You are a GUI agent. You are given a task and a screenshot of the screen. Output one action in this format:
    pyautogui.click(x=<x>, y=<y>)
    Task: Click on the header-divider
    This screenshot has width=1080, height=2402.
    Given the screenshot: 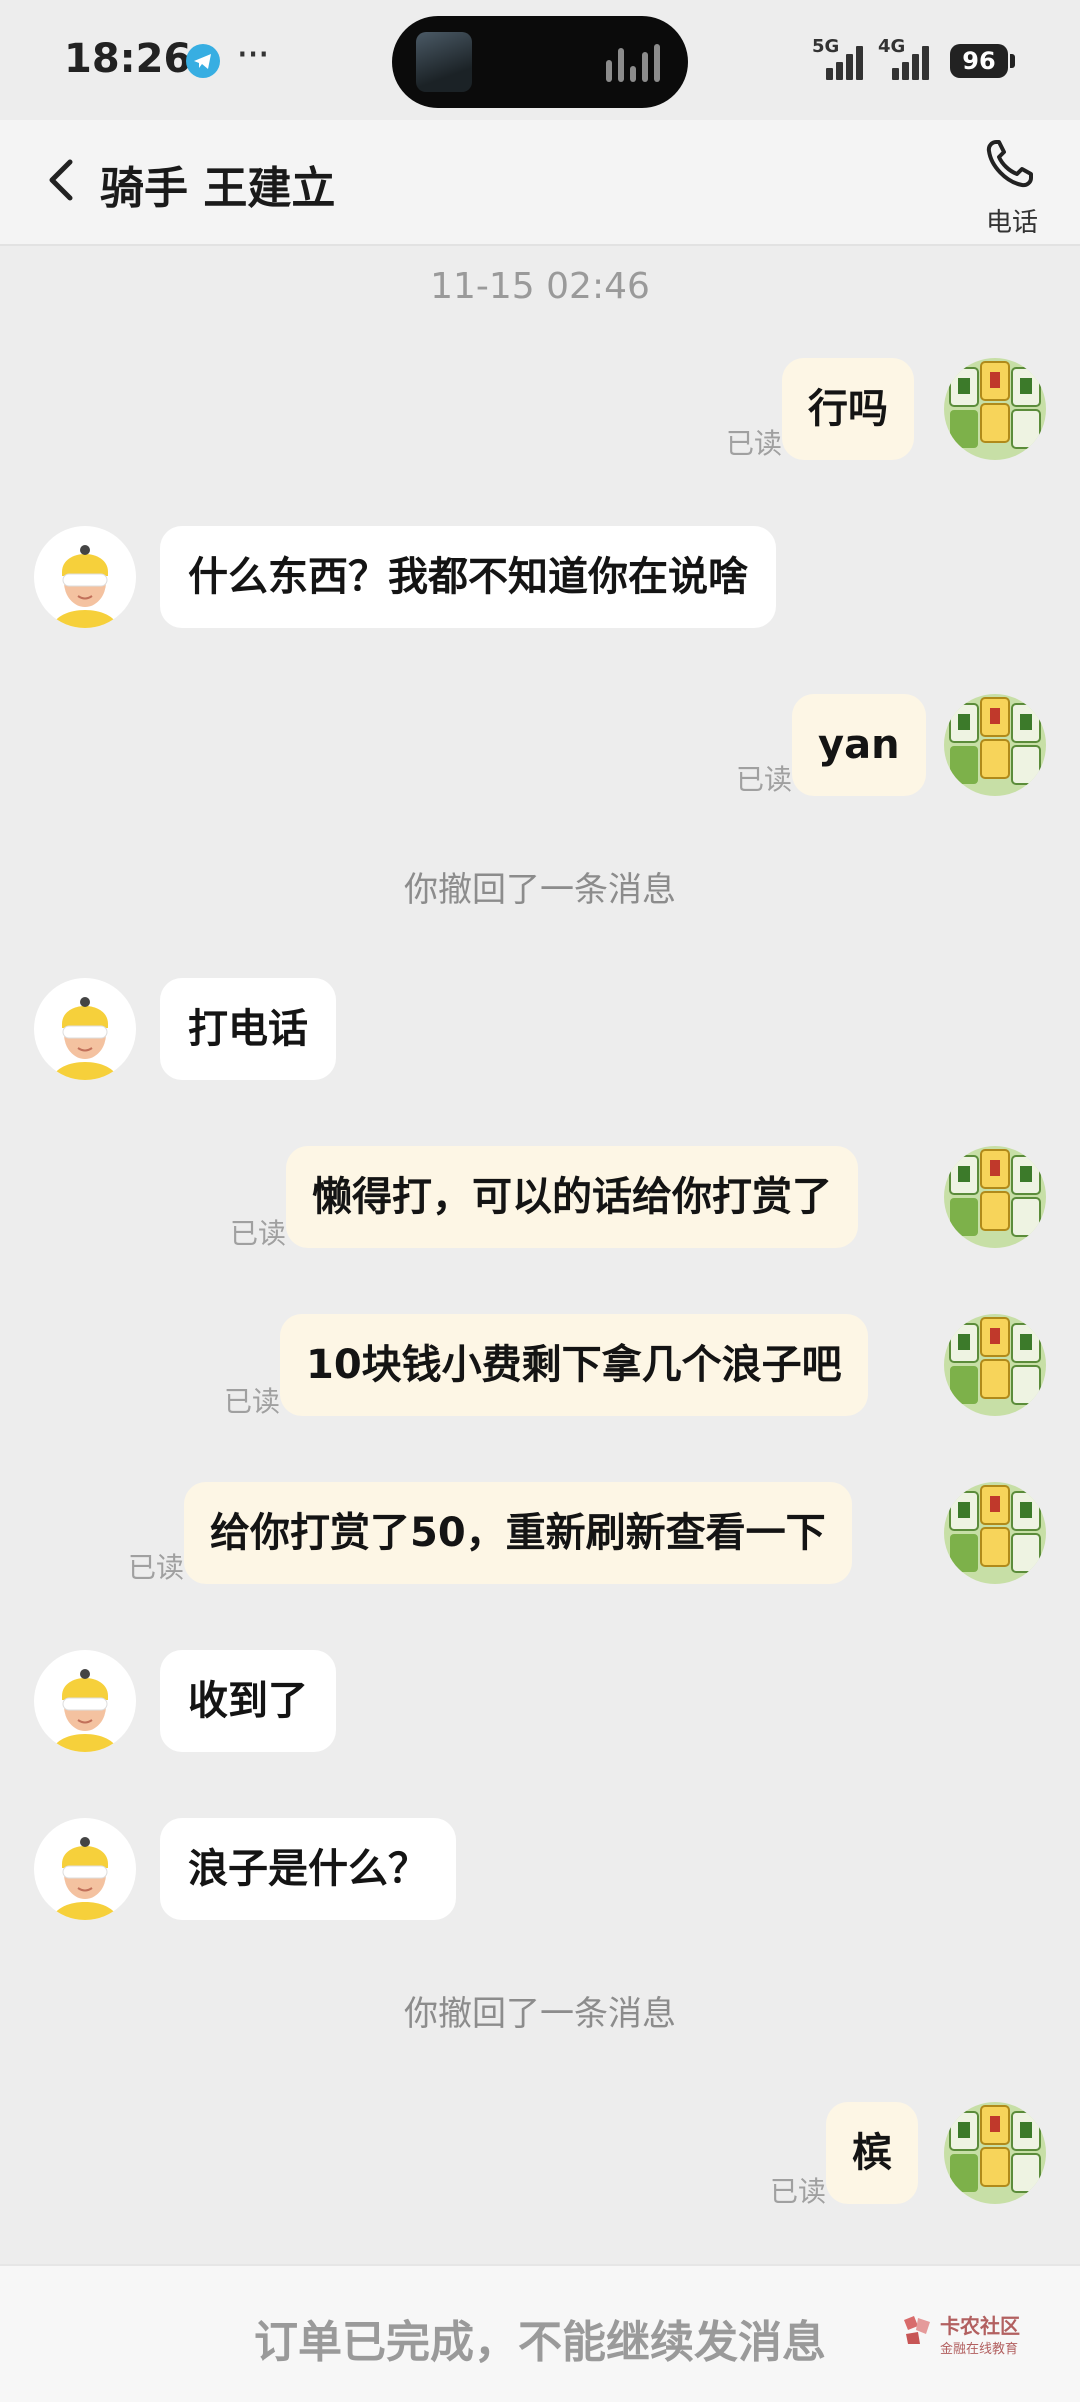 What is the action you would take?
    pyautogui.click(x=540, y=245)
    